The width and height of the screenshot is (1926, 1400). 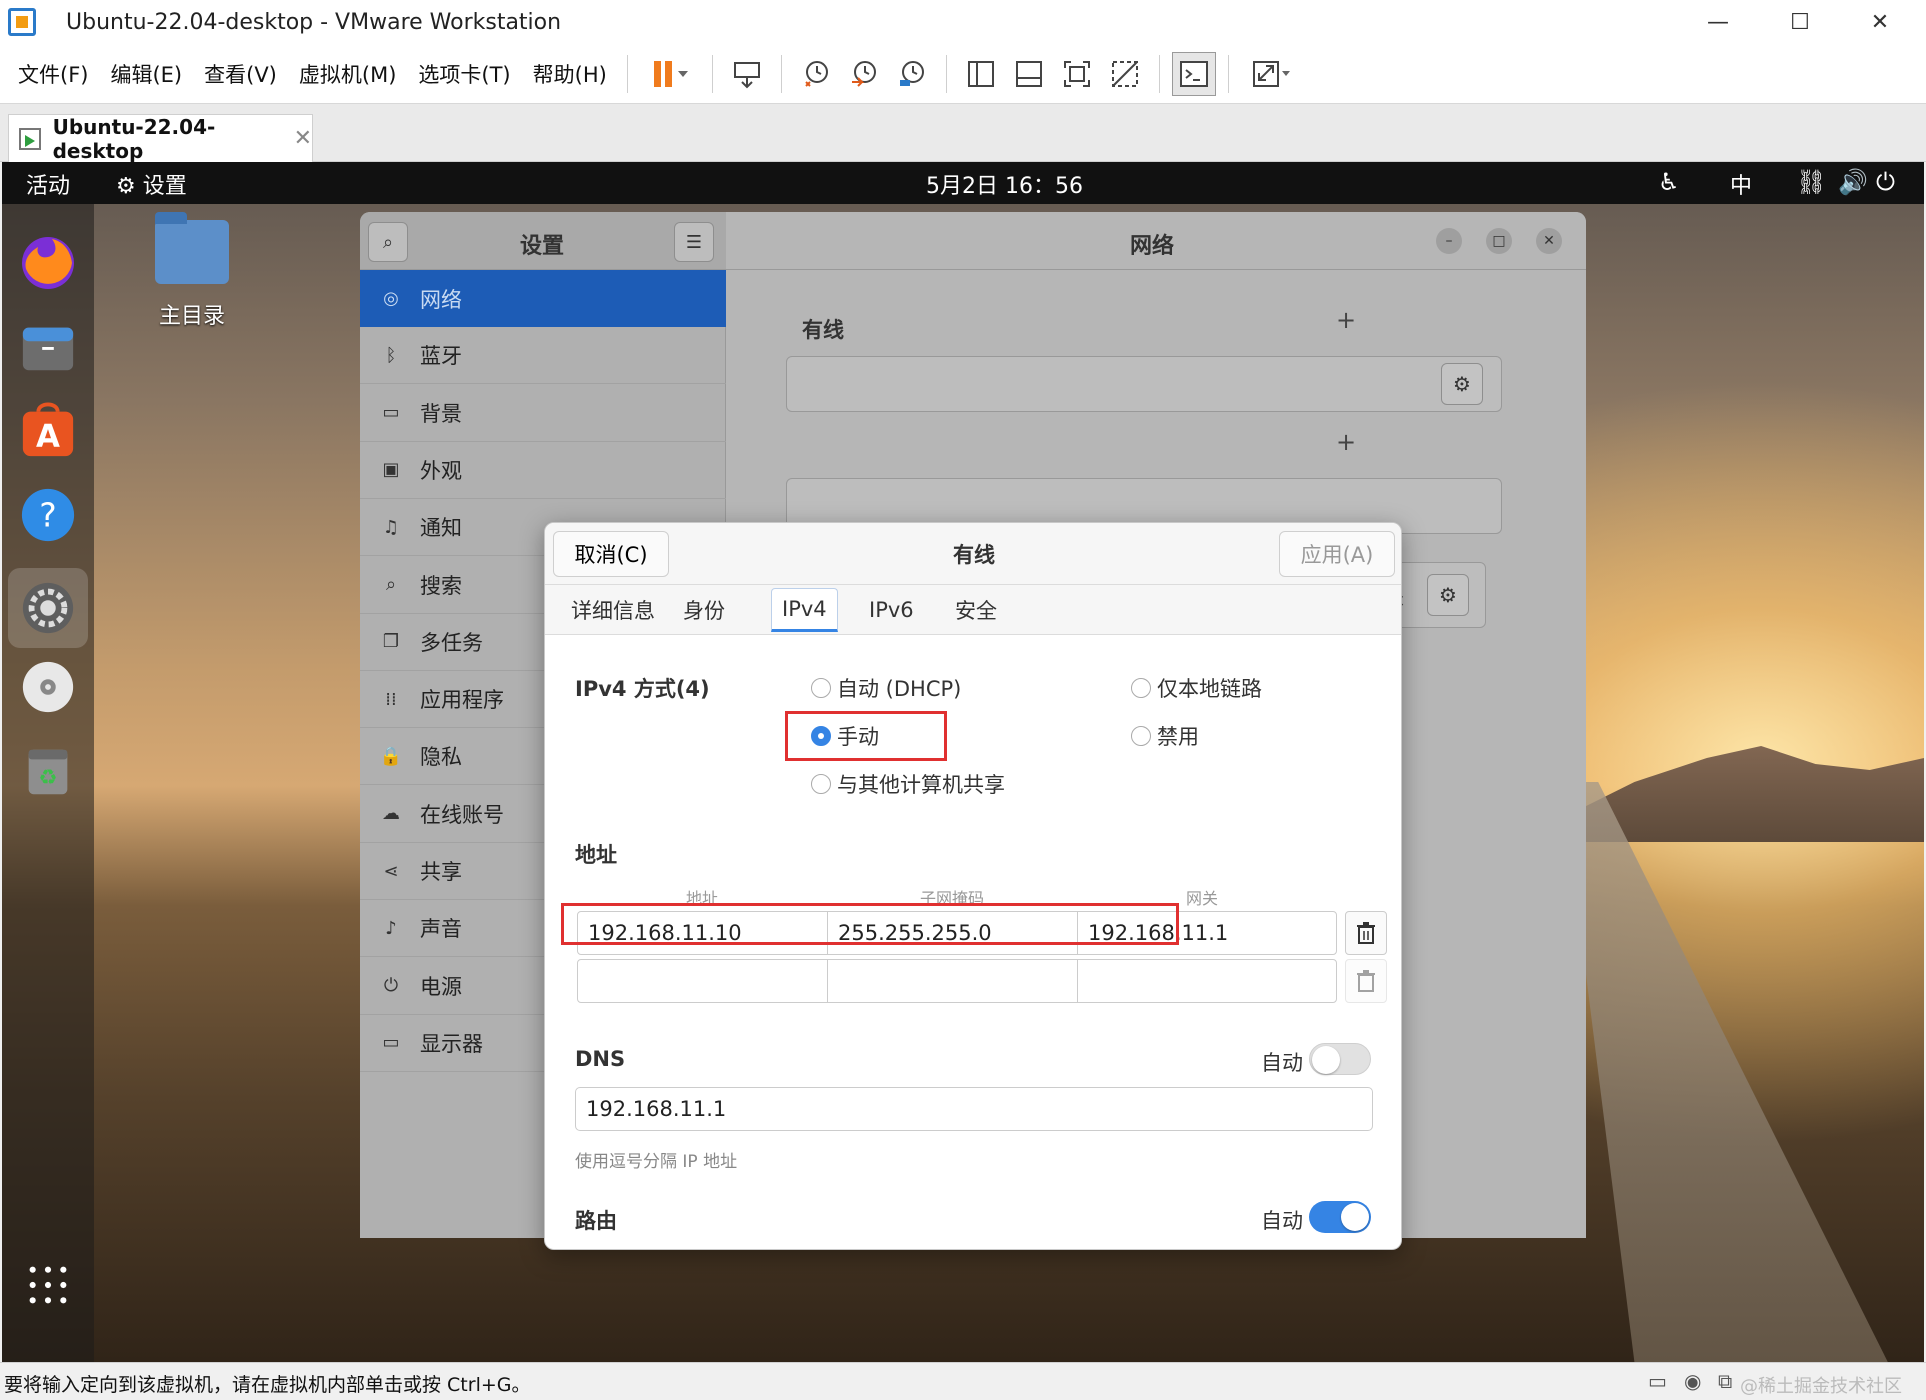 What do you see at coordinates (151, 184) in the screenshot?
I see `settings-app-menu: ⚙ 设置` at bounding box center [151, 184].